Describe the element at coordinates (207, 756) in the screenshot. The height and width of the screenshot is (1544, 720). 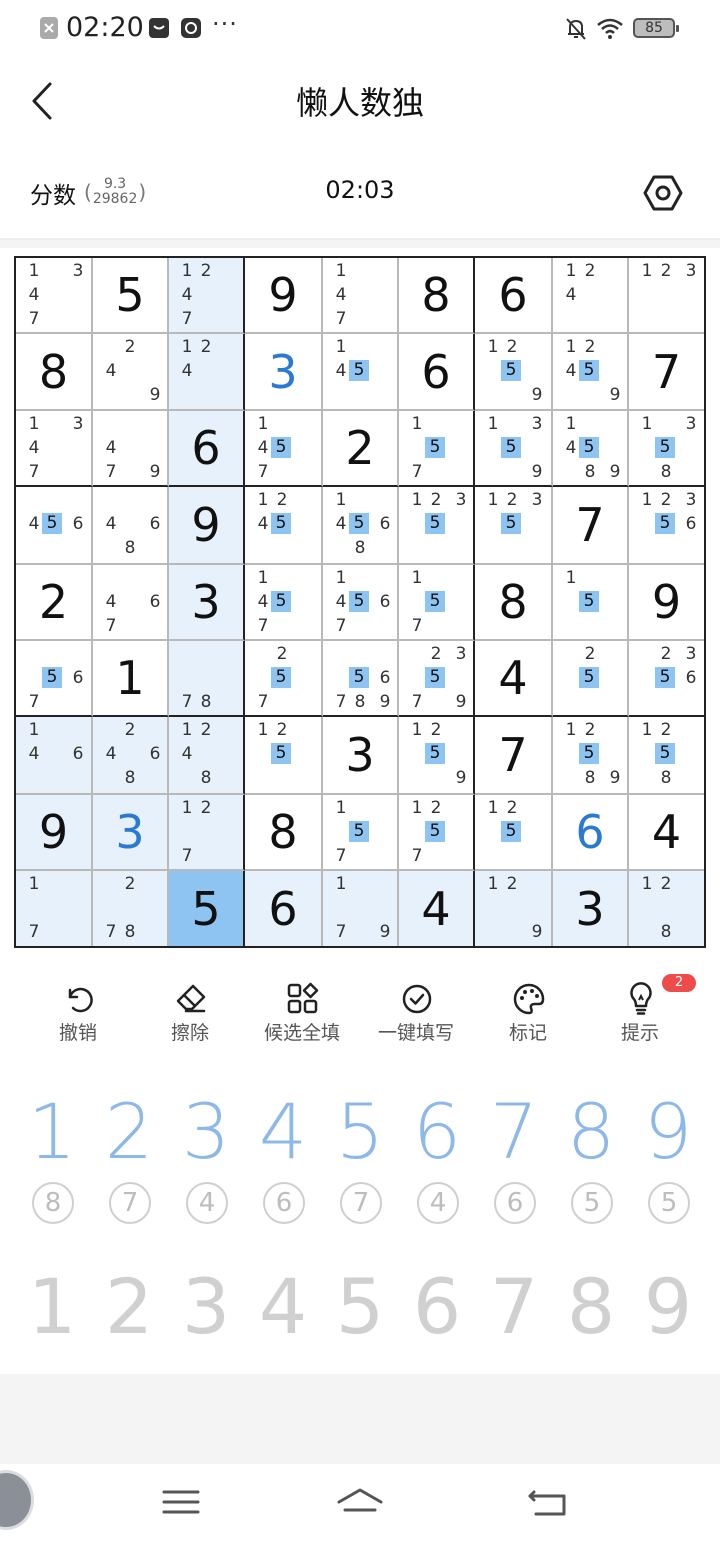
I see `sudoku-cell: 1248` at that location.